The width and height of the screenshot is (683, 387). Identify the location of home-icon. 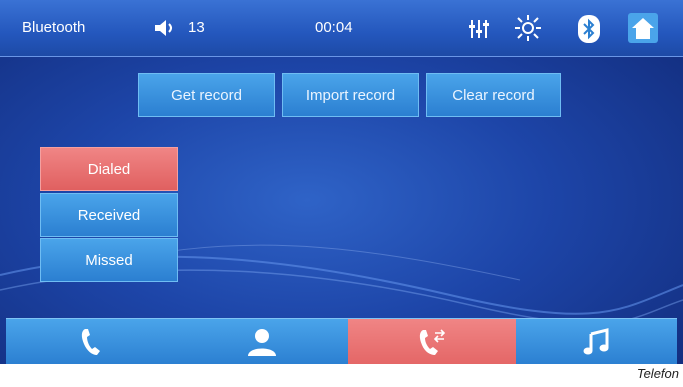
(643, 28).